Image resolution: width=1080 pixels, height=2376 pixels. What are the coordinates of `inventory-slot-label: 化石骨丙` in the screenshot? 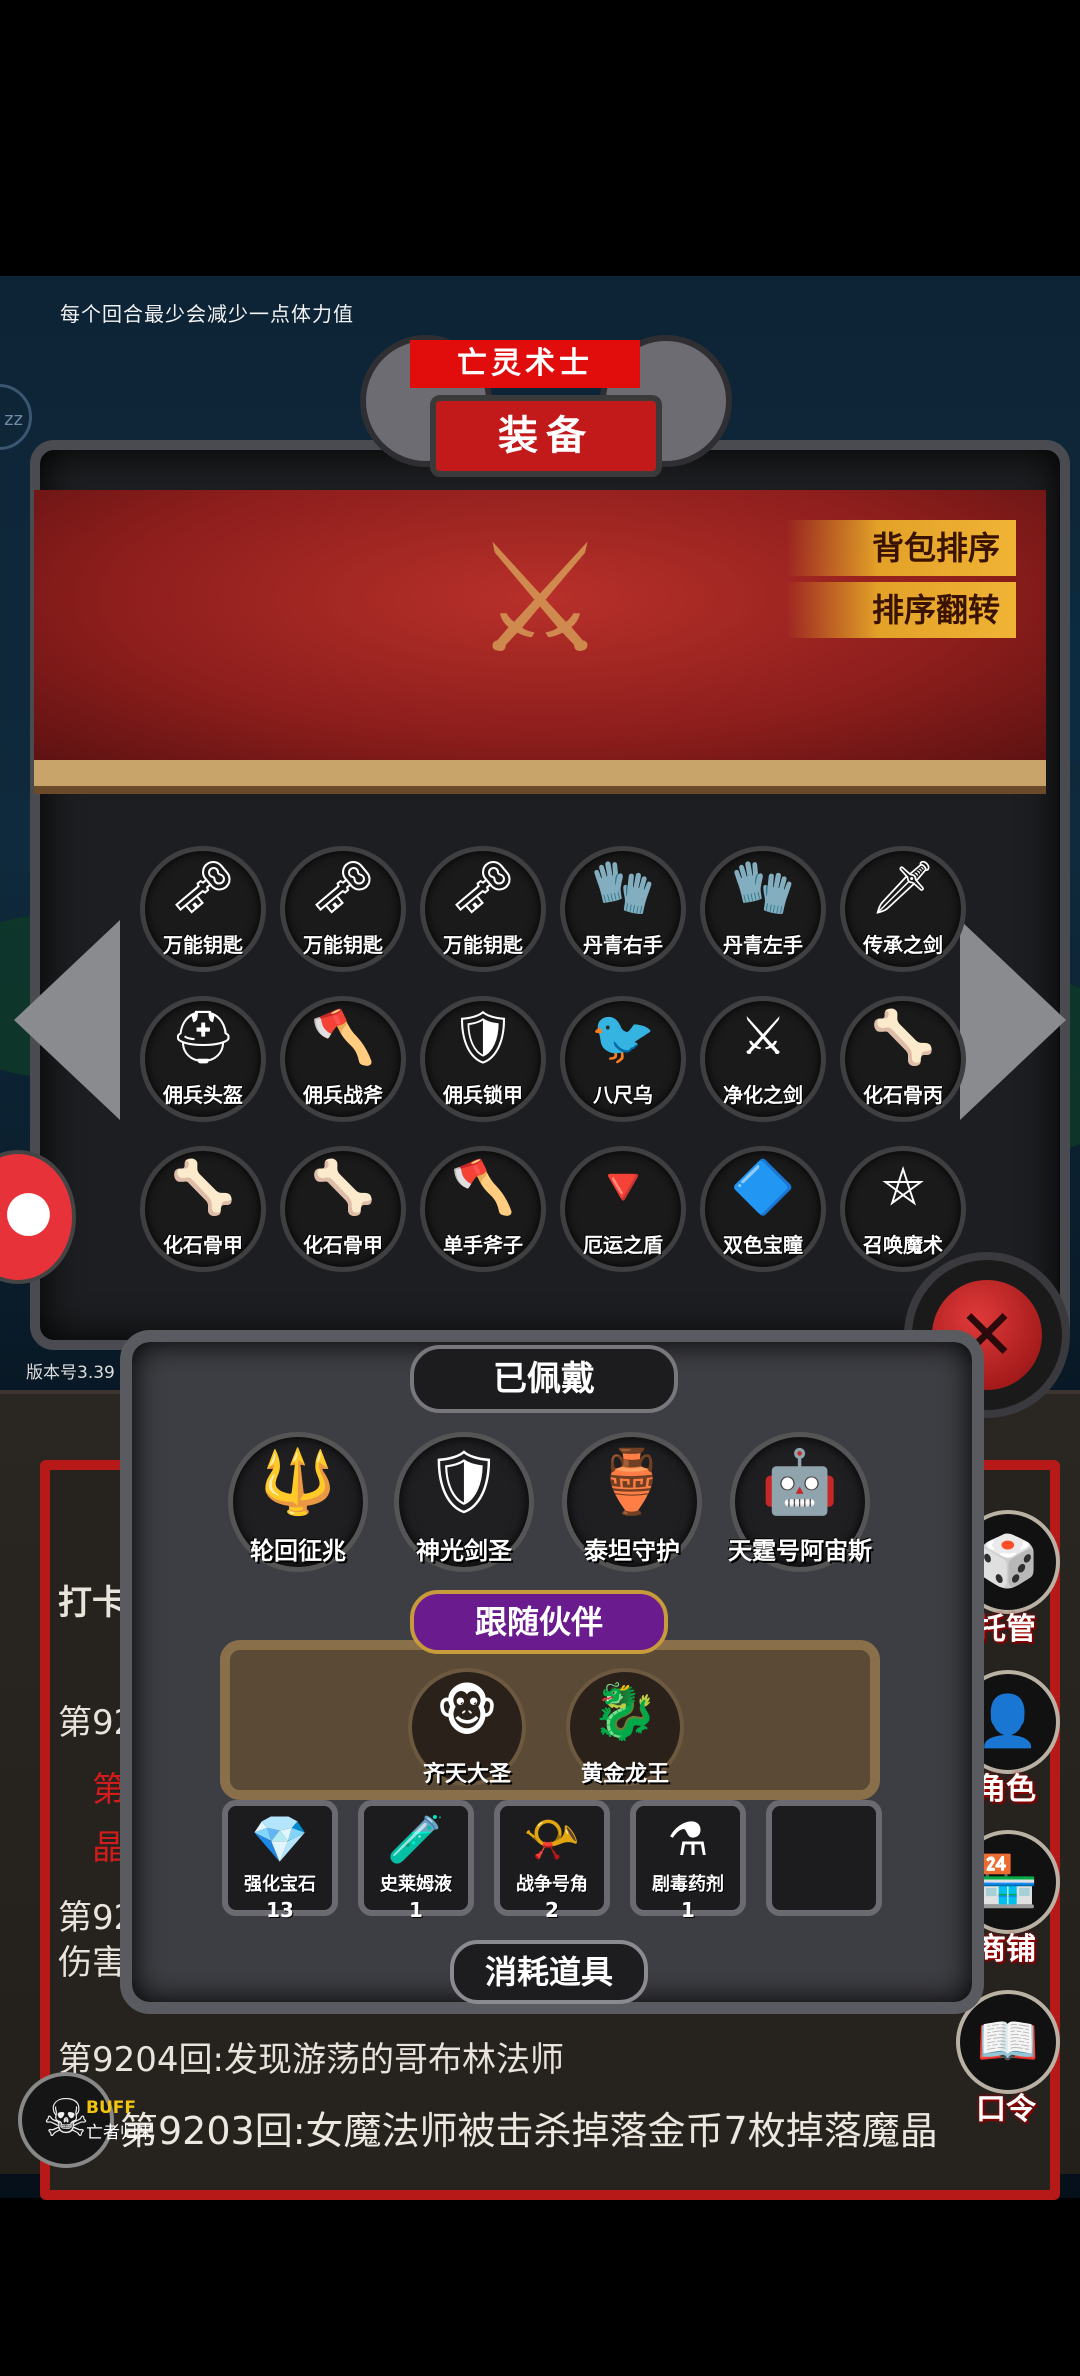 It's located at (903, 1095).